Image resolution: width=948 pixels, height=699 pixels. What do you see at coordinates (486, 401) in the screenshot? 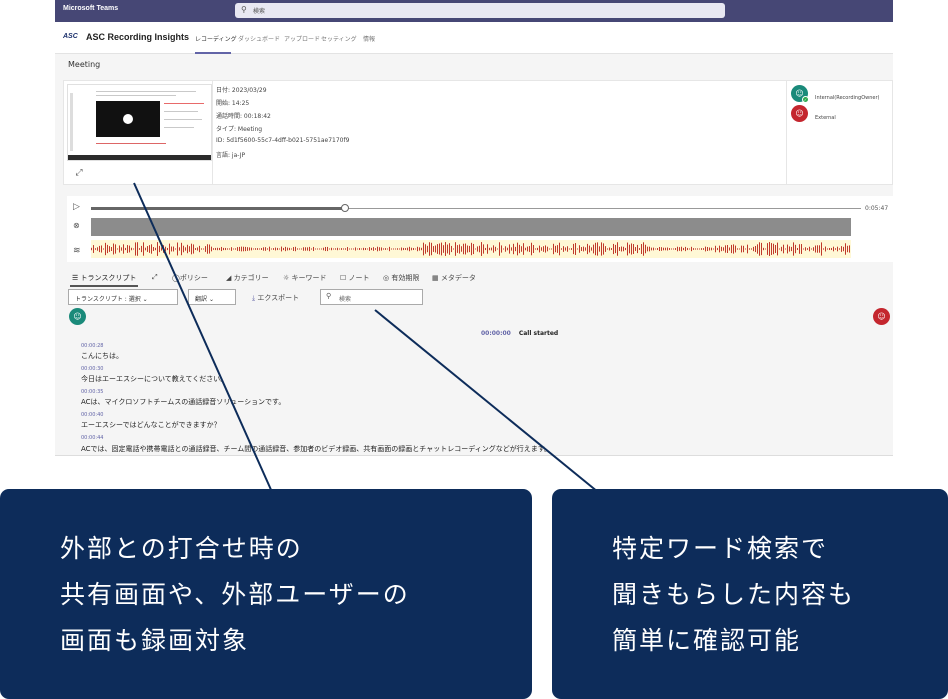
I see `pointer-line-right` at bounding box center [486, 401].